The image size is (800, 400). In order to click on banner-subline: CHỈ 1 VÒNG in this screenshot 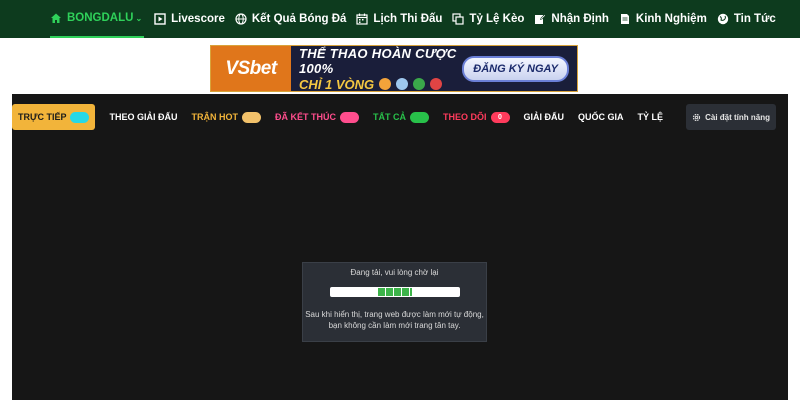, I will do `click(380, 84)`.